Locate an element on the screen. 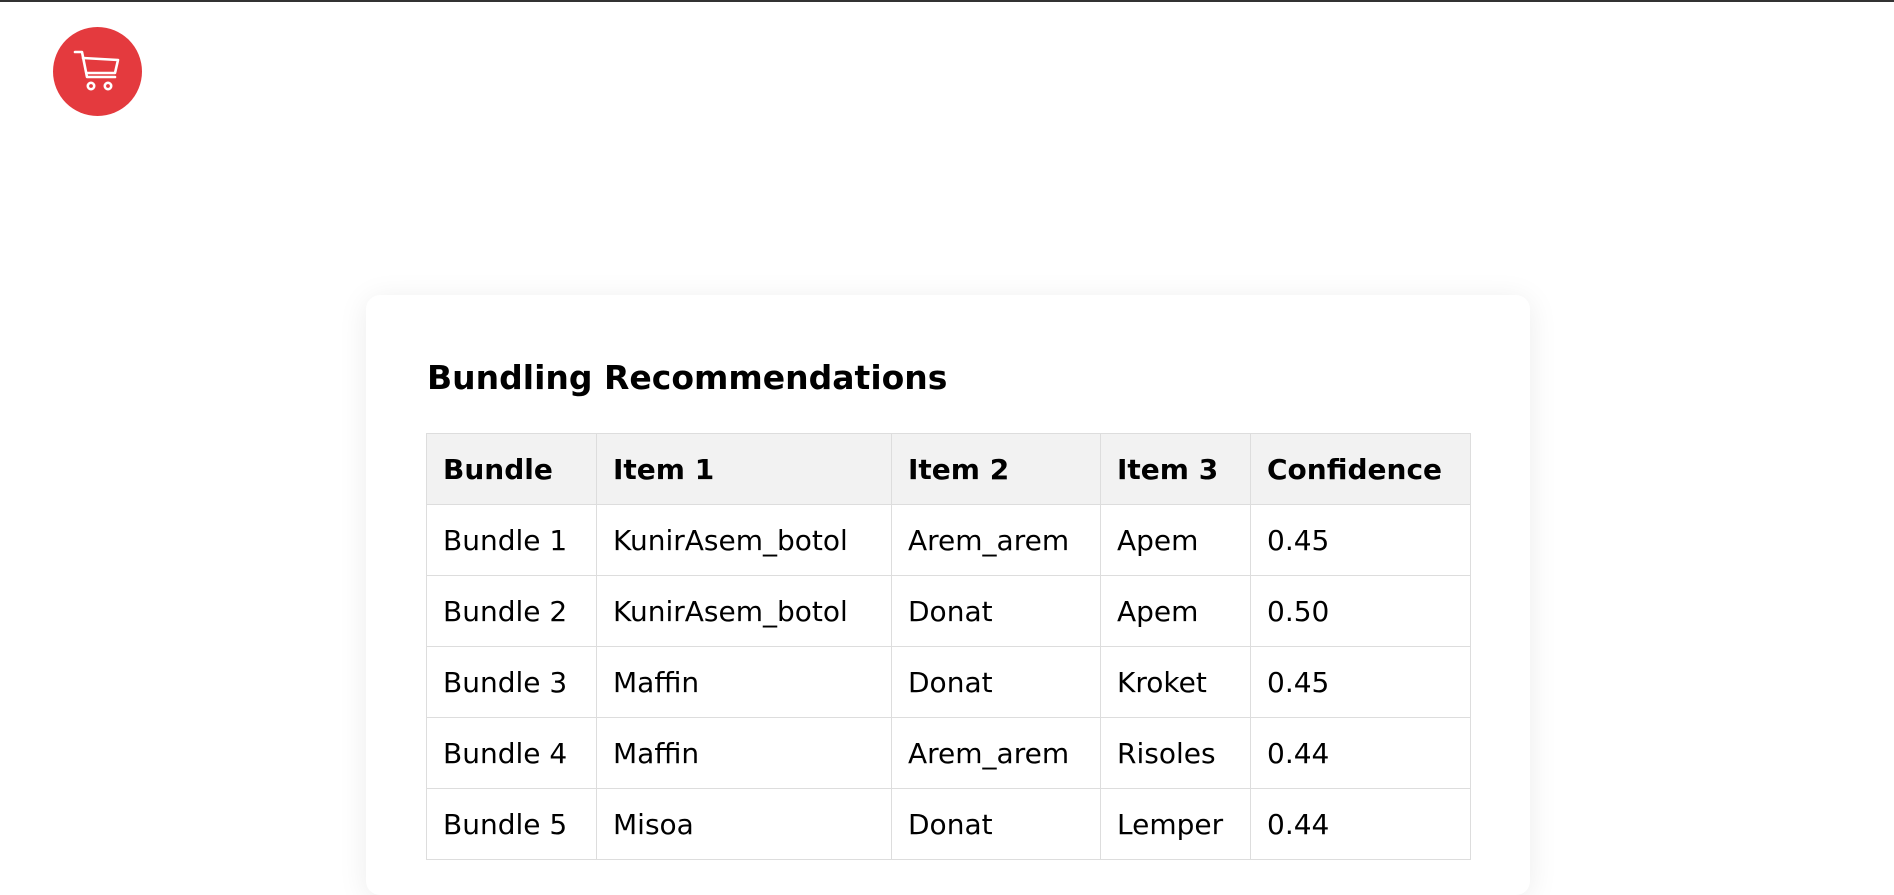 The width and height of the screenshot is (1894, 895). cart-button is located at coordinates (97, 71).